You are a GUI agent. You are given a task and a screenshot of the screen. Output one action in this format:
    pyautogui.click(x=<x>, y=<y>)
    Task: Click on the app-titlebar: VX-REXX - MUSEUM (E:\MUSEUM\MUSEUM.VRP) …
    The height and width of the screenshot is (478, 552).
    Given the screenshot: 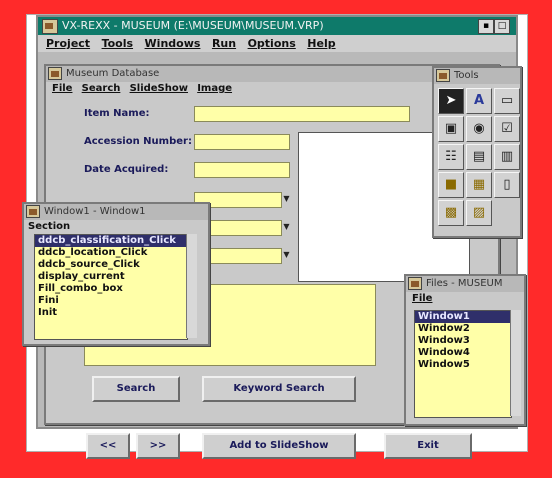 What is the action you would take?
    pyautogui.click(x=277, y=26)
    